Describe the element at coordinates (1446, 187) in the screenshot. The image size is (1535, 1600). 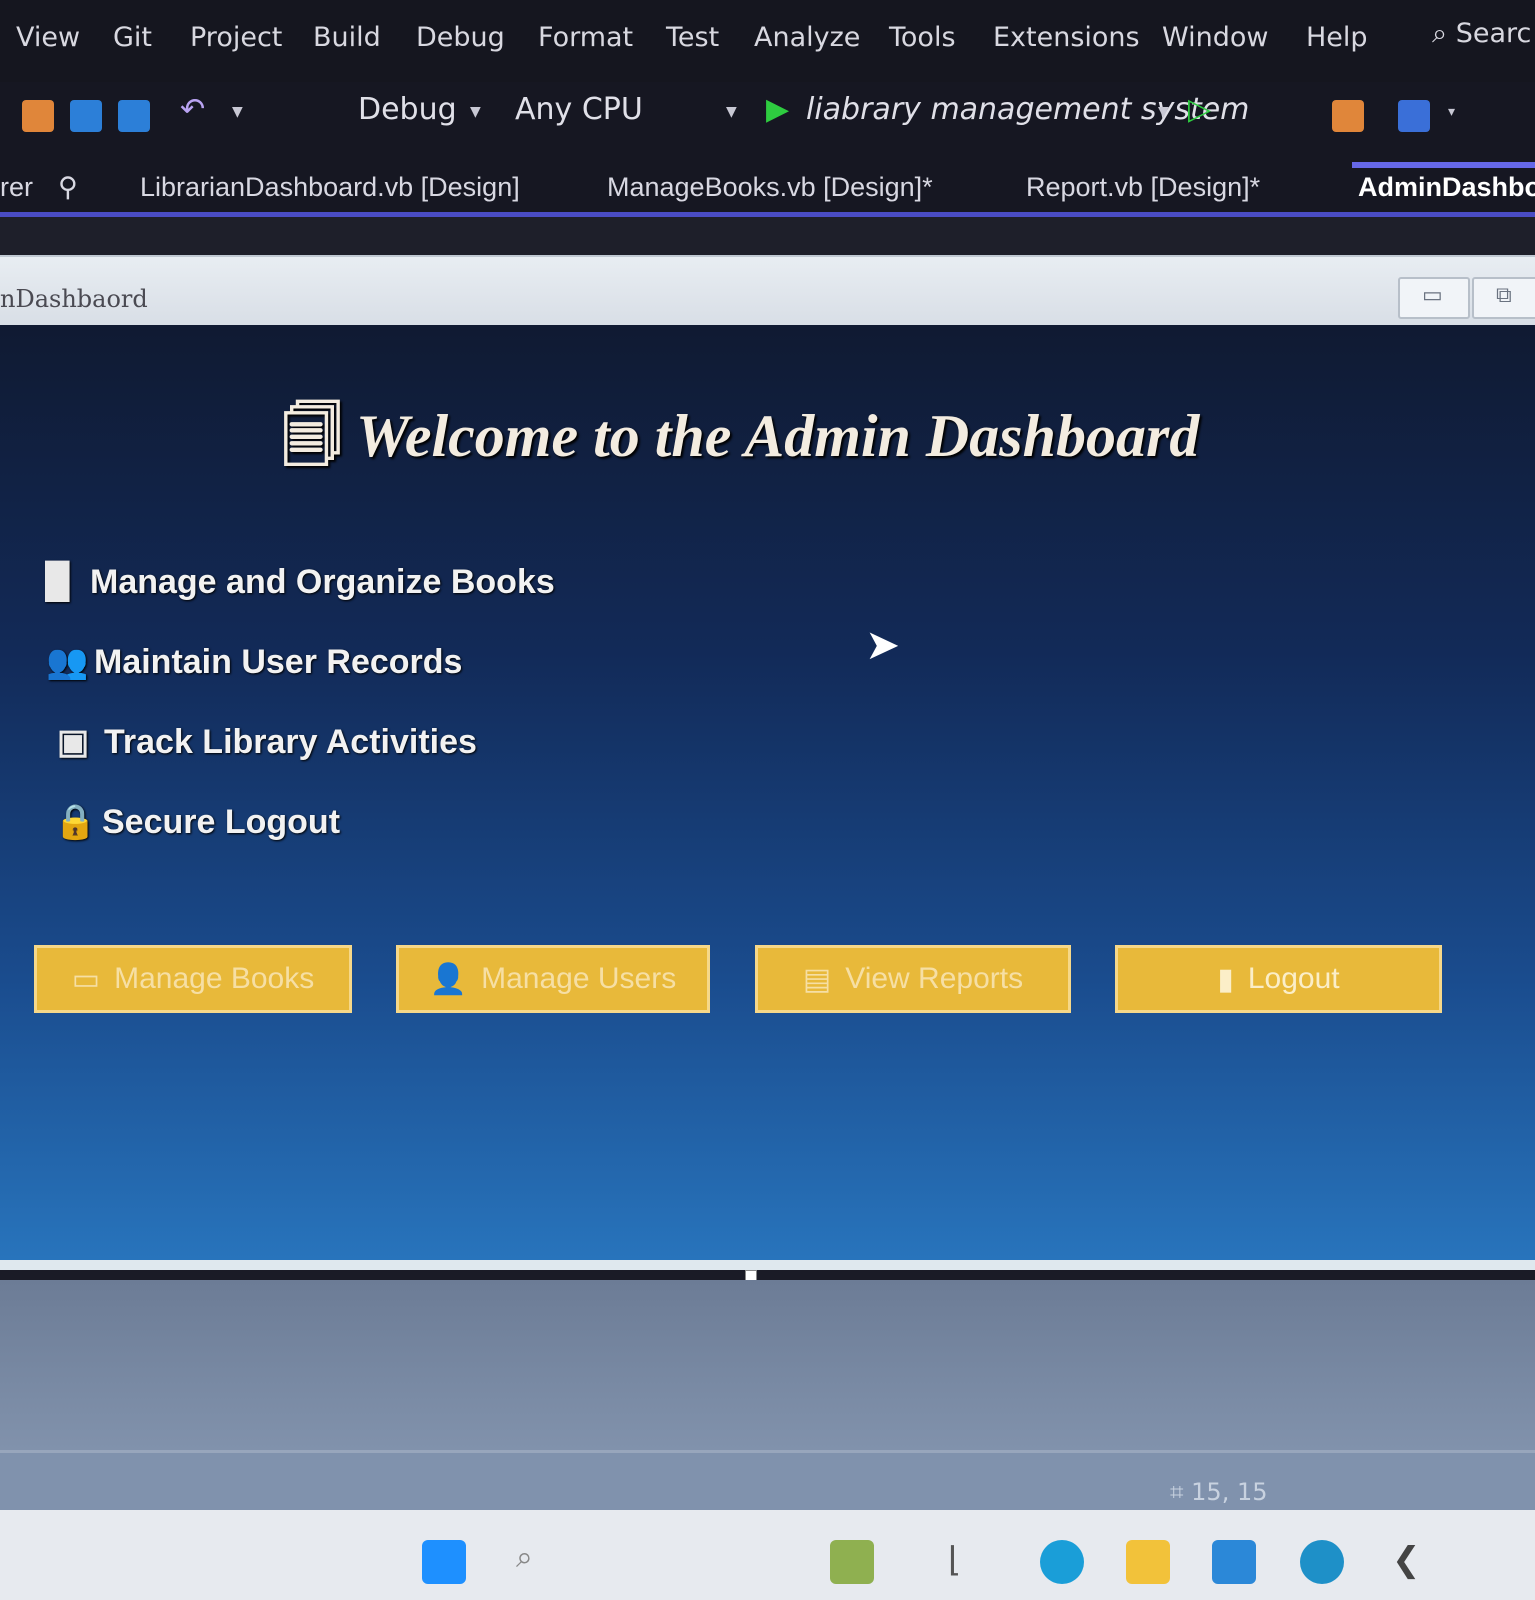
I see `tab-admin-dashboard: AdminDashbo` at that location.